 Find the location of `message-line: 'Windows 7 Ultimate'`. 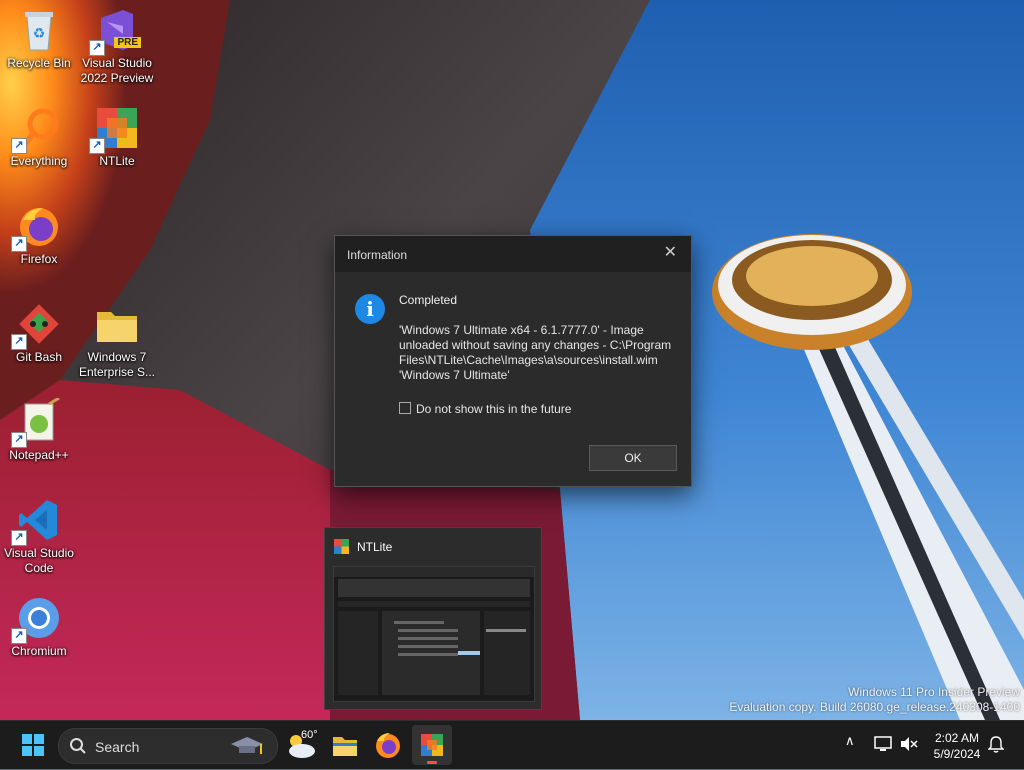

message-line: 'Windows 7 Ultimate' is located at coordinates (454, 375).